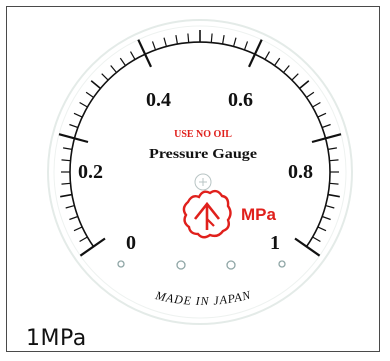 The image size is (390, 361). What do you see at coordinates (259, 214) in the screenshot?
I see `unit-label: MPa` at bounding box center [259, 214].